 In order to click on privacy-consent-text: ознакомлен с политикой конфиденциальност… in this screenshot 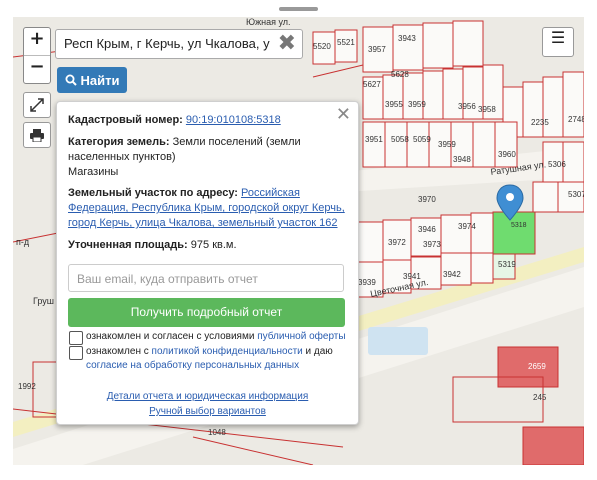, I will do `click(218, 359)`.